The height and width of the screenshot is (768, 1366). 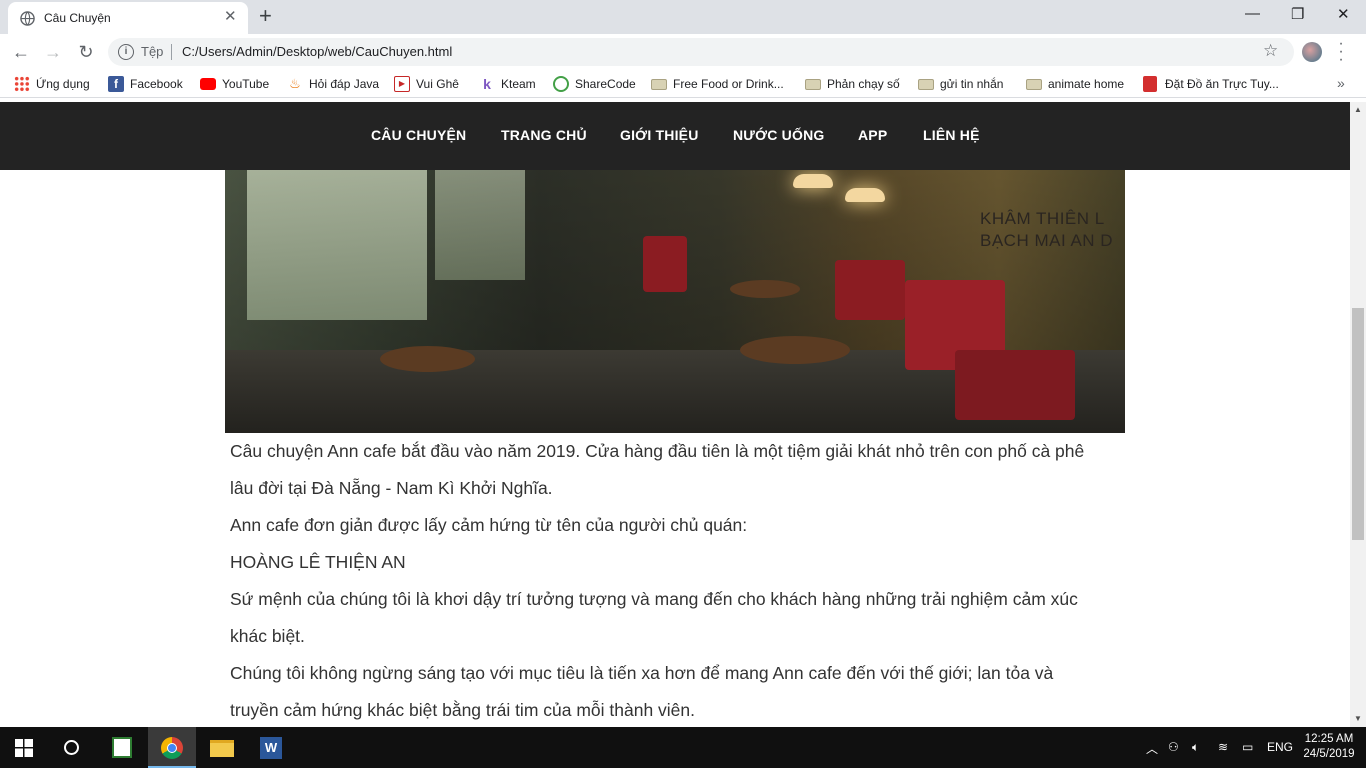 I want to click on nav-cau-chuyen: CÂU CHUYỆN, so click(x=418, y=135).